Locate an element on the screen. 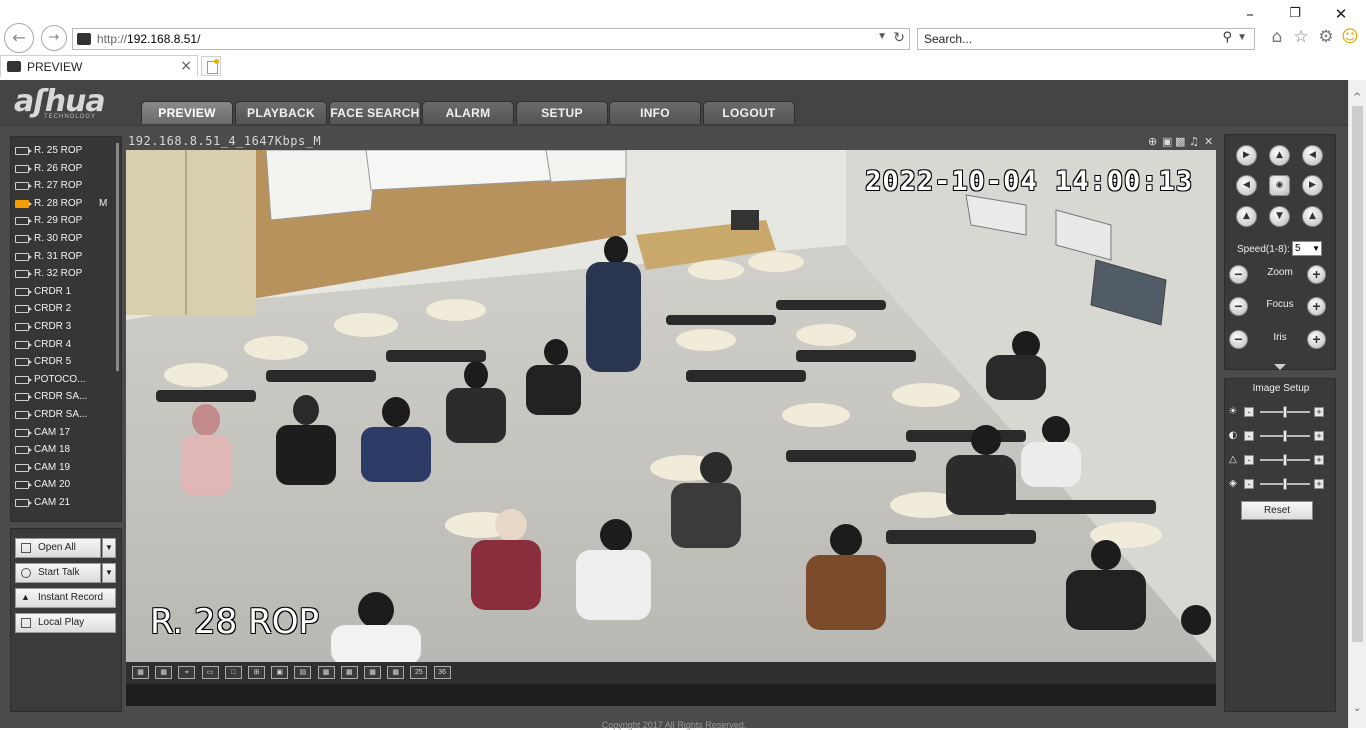 The width and height of the screenshot is (1366, 730). ptz-collapse-icon is located at coordinates (1280, 366).